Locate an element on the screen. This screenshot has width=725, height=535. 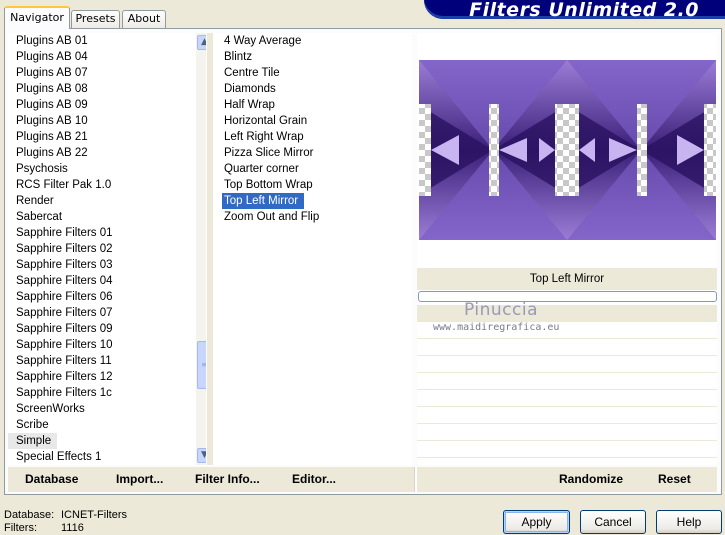
help-button: Help is located at coordinates (689, 522).